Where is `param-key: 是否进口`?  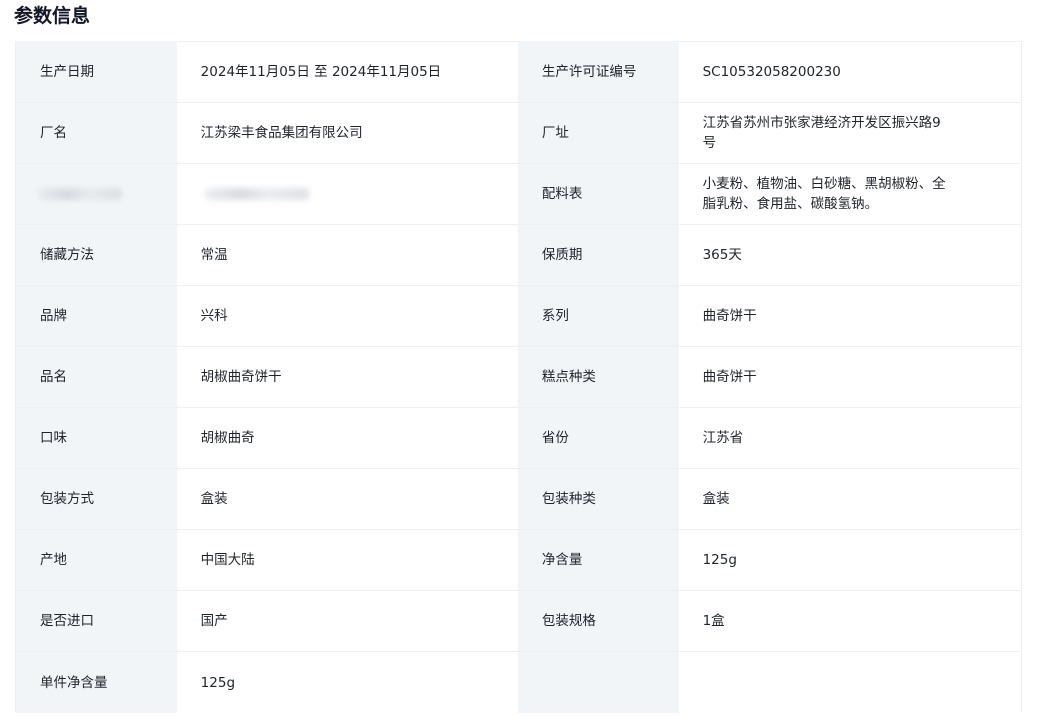
param-key: 是否进口 is located at coordinates (96, 621).